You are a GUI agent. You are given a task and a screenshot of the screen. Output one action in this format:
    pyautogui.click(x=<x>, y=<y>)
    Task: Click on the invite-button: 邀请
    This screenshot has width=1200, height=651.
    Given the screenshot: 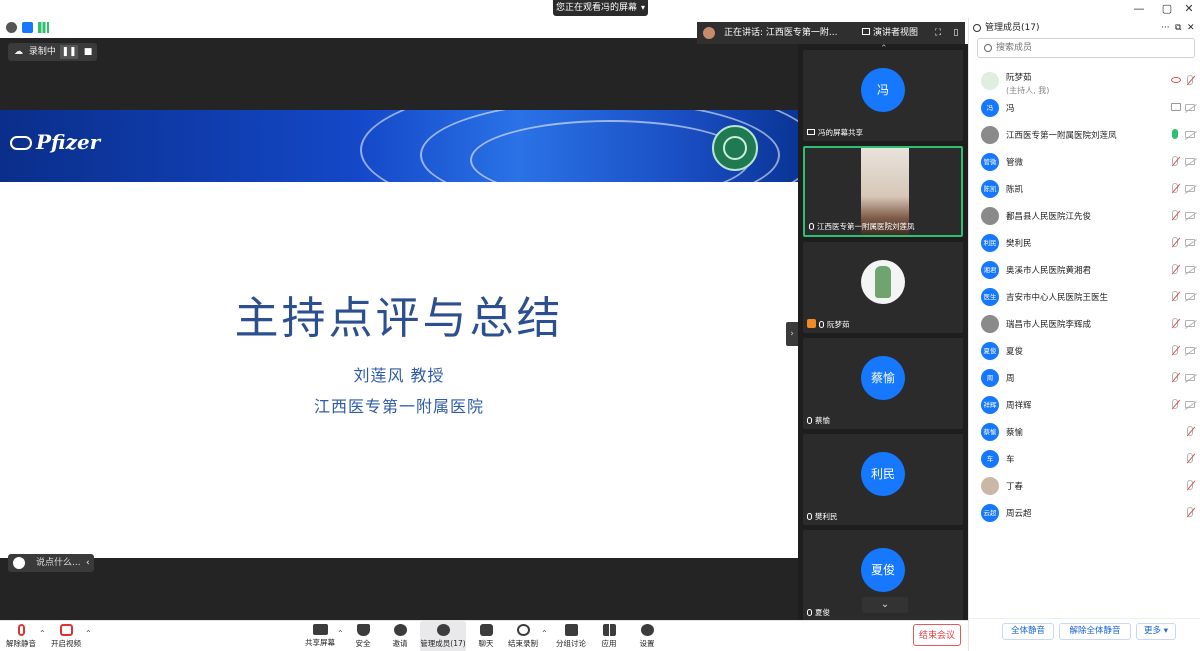 What is the action you would take?
    pyautogui.click(x=400, y=636)
    